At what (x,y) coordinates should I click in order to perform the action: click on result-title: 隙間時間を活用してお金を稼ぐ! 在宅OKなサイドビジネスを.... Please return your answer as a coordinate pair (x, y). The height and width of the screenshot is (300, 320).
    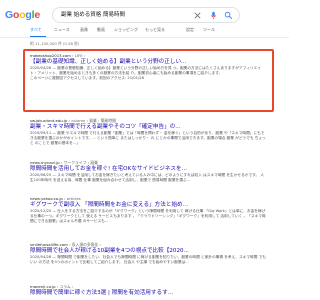
    Looking at the image, I should click on (148, 169).